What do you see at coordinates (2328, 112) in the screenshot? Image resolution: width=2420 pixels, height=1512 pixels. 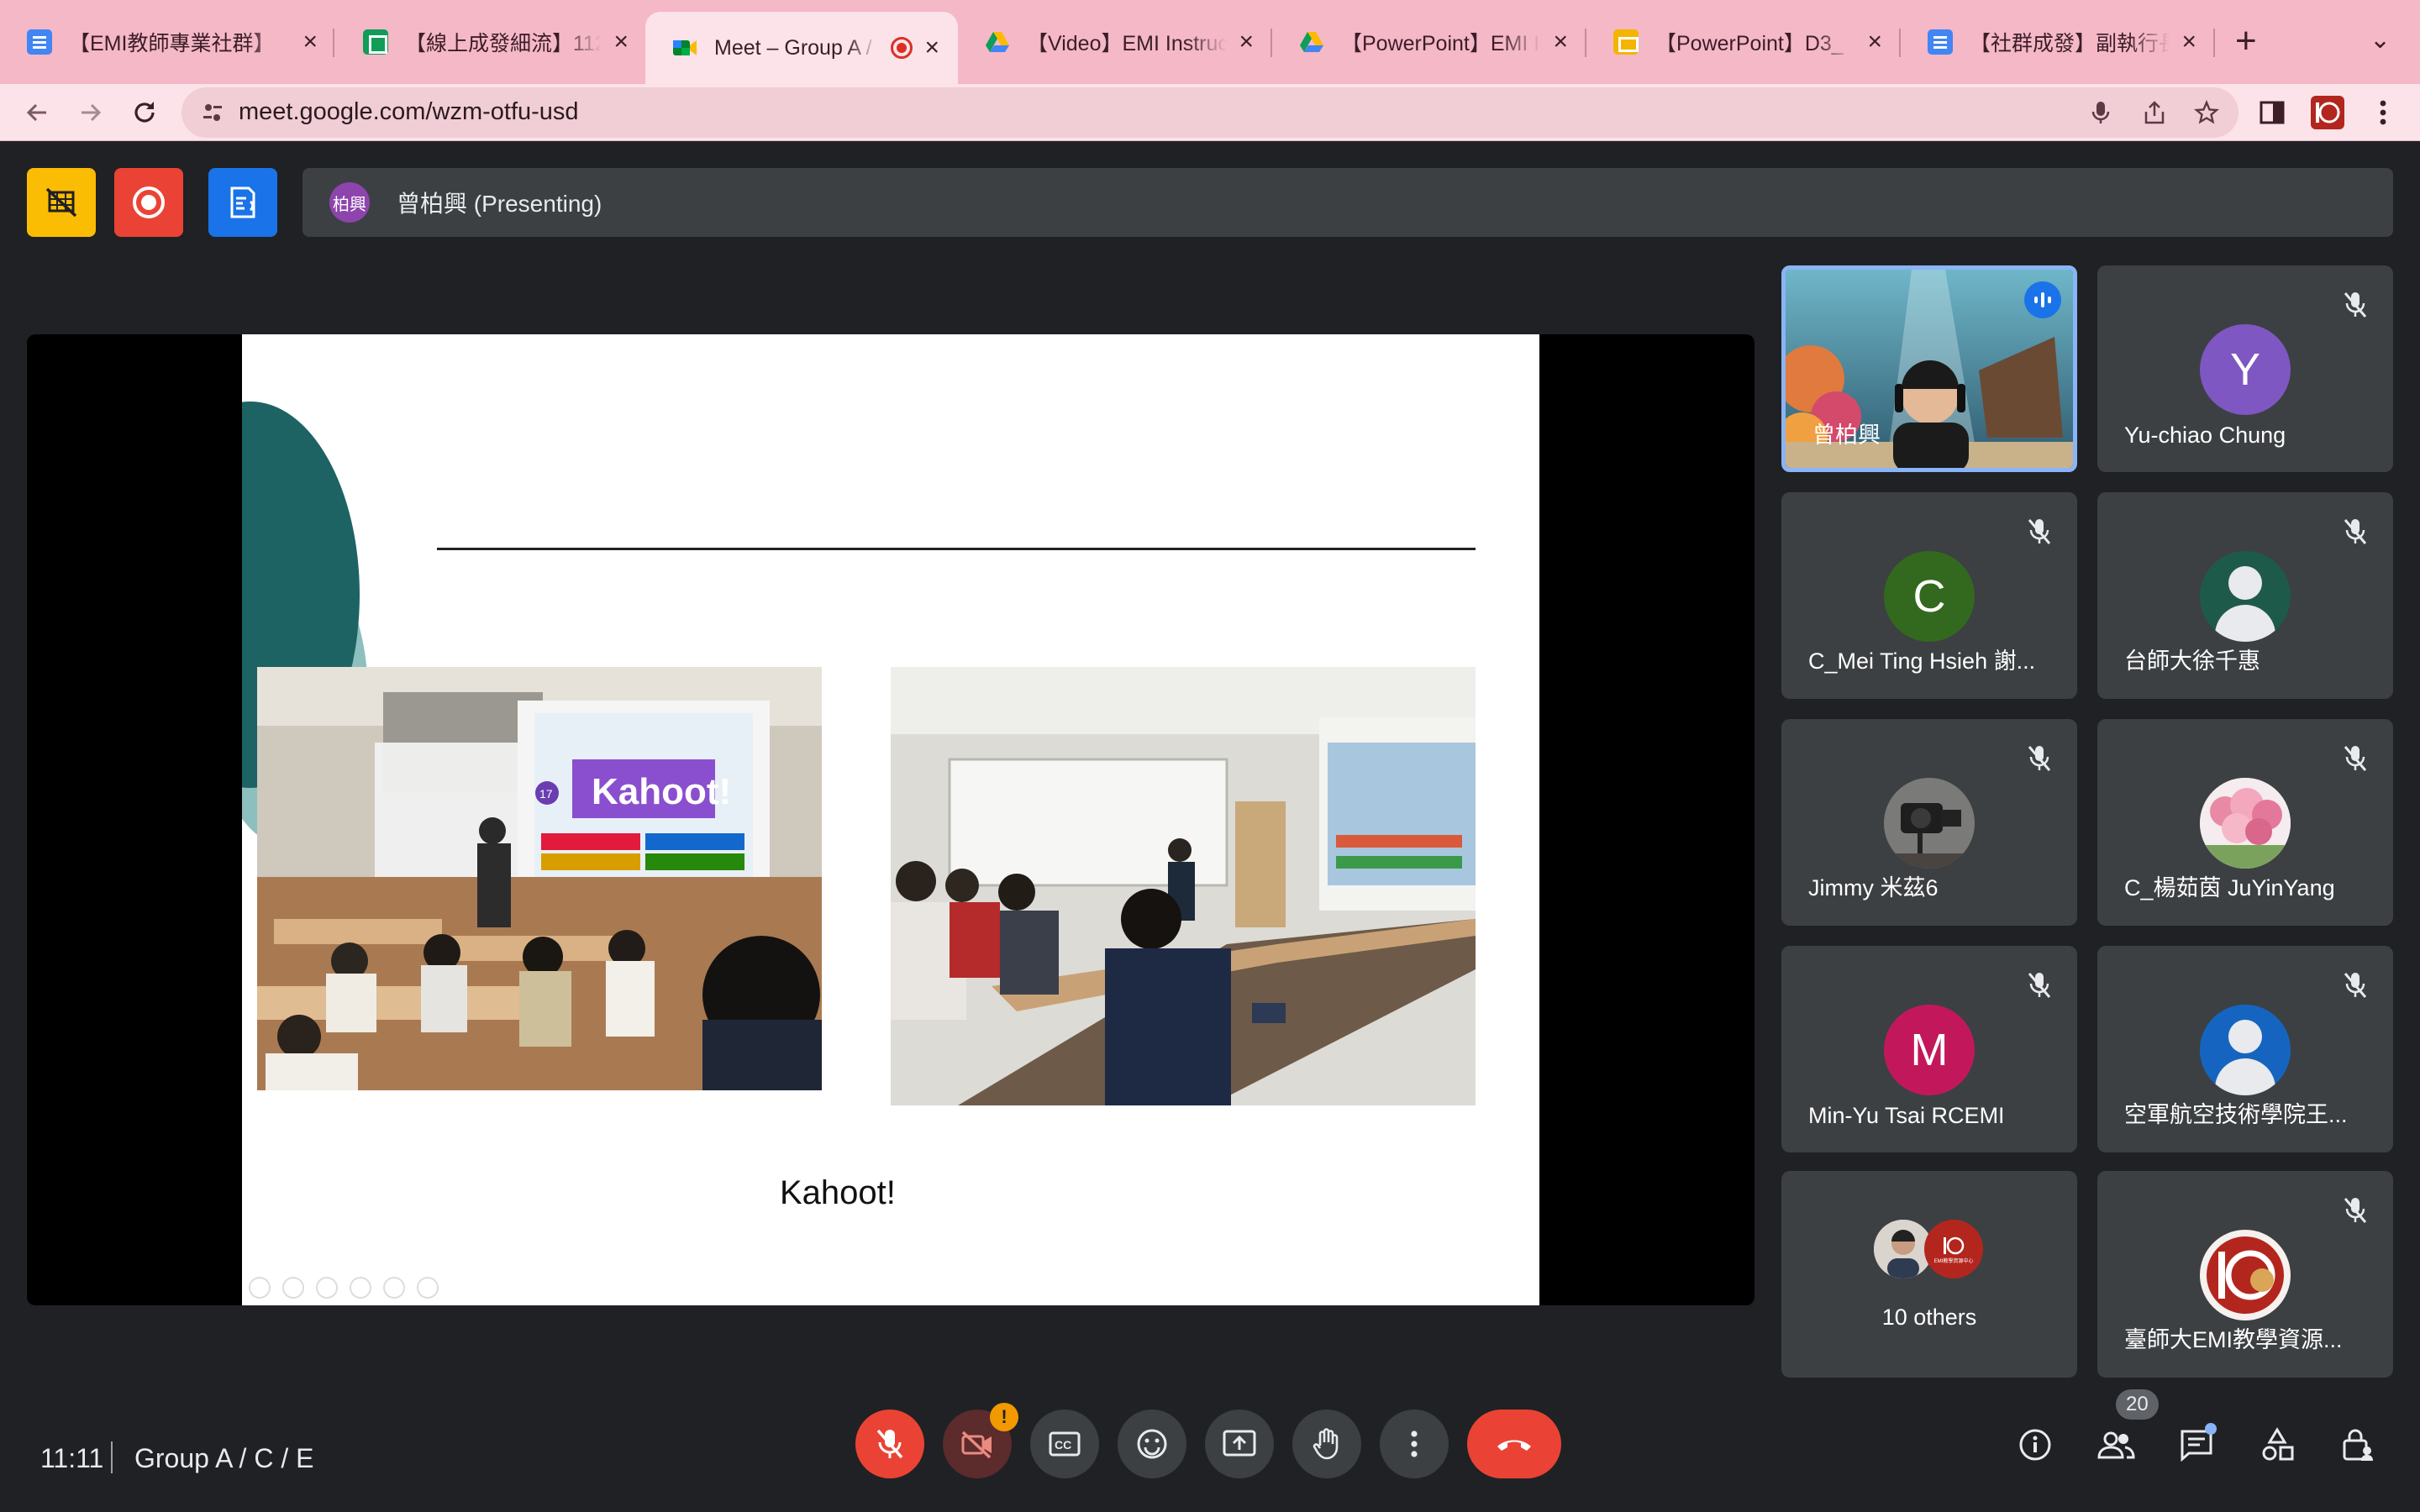 I see `profile-avatar` at bounding box center [2328, 112].